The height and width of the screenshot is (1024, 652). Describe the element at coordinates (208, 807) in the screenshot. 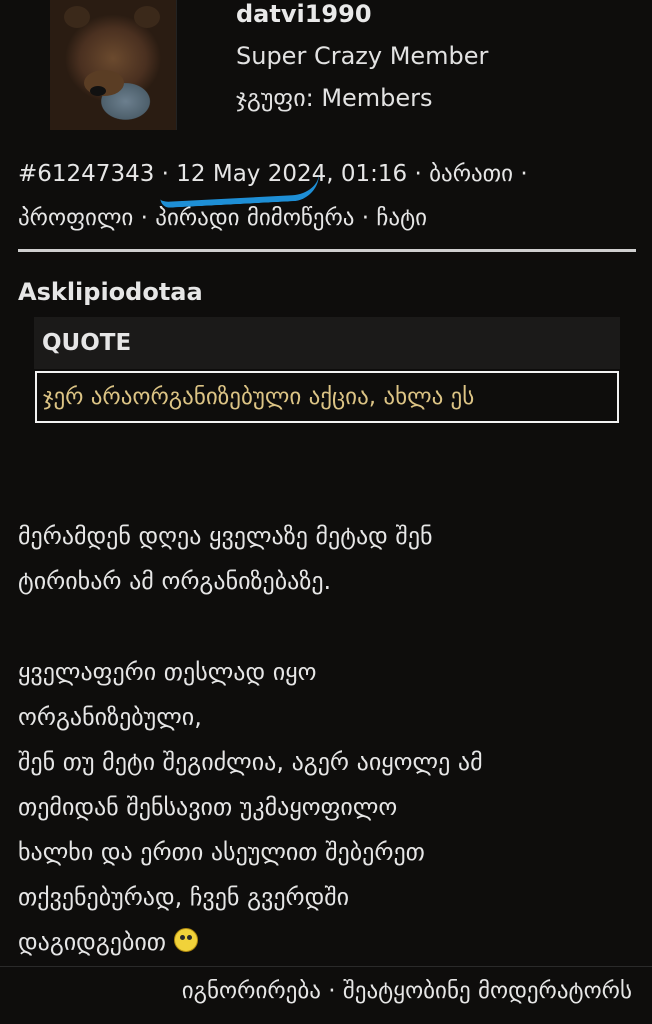

I see `message-line: თემიდან შენსავით უკმაყოფილო` at that location.